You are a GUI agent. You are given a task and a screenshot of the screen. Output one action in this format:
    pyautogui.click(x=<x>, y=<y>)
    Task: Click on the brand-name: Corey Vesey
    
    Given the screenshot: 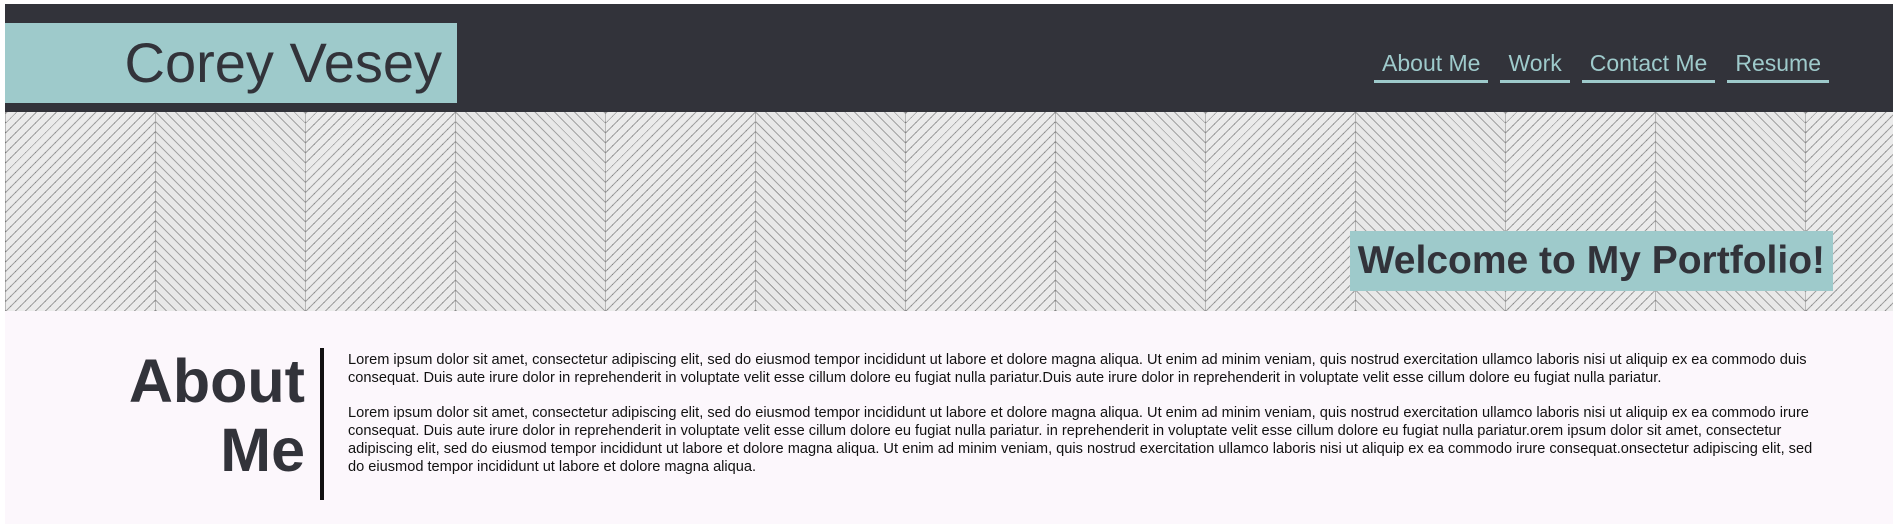 What is the action you would take?
    pyautogui.click(x=283, y=62)
    